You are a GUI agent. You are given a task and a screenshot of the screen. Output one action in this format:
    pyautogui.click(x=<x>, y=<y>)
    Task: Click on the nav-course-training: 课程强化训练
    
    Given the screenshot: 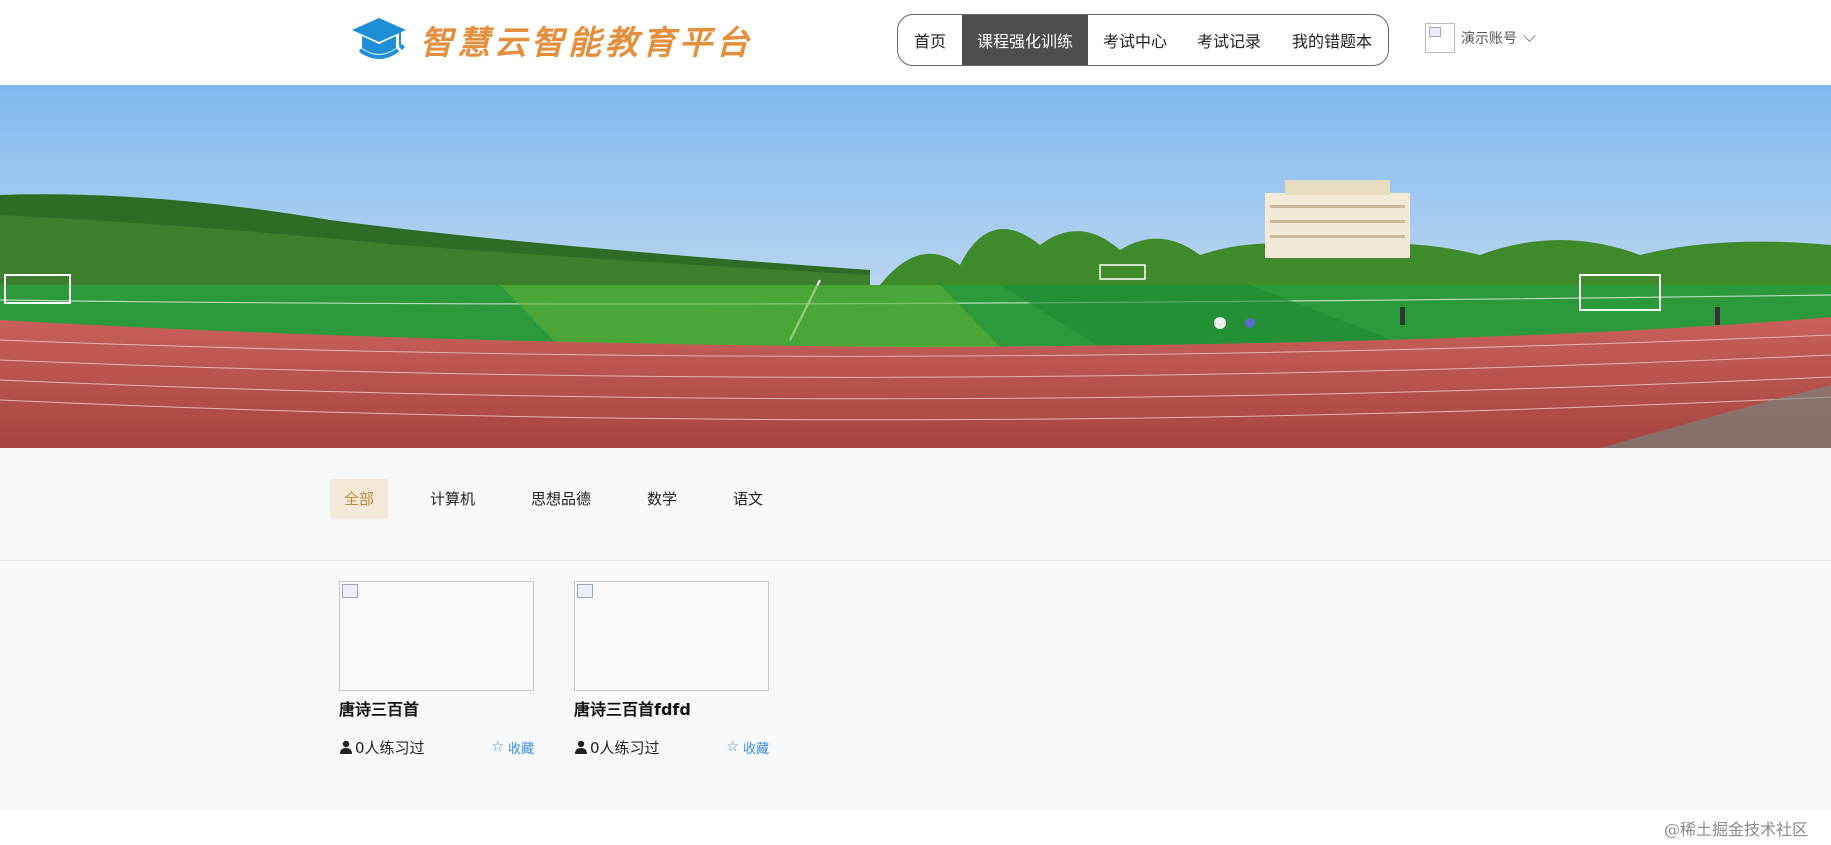 What is the action you would take?
    pyautogui.click(x=1025, y=40)
    